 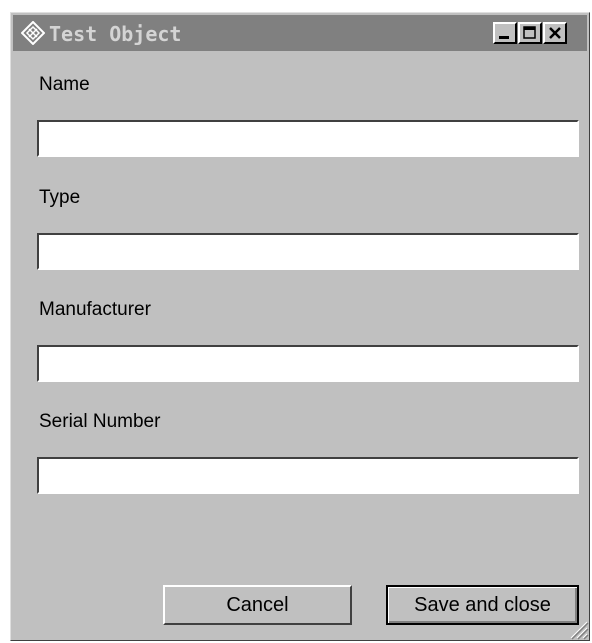 What do you see at coordinates (257, 605) in the screenshot?
I see `cancel-button: Cancel` at bounding box center [257, 605].